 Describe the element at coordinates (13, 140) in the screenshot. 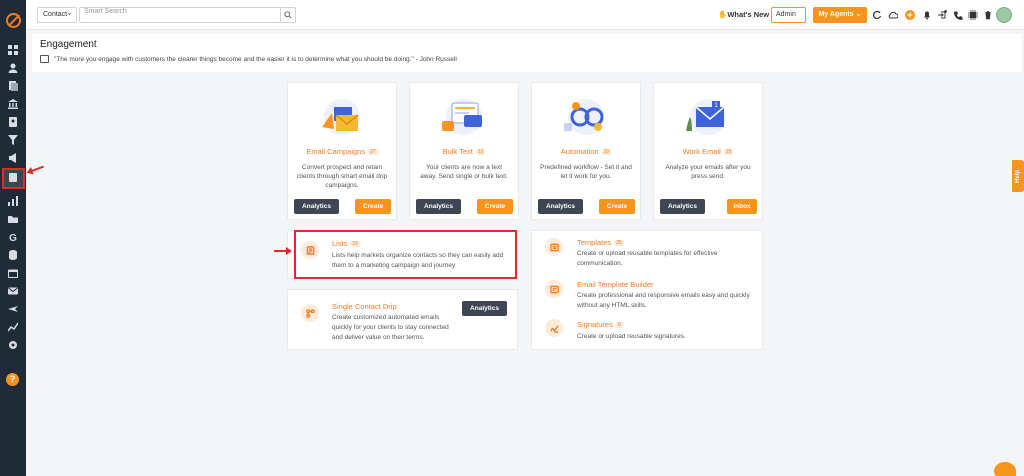

I see `filter-icon` at that location.